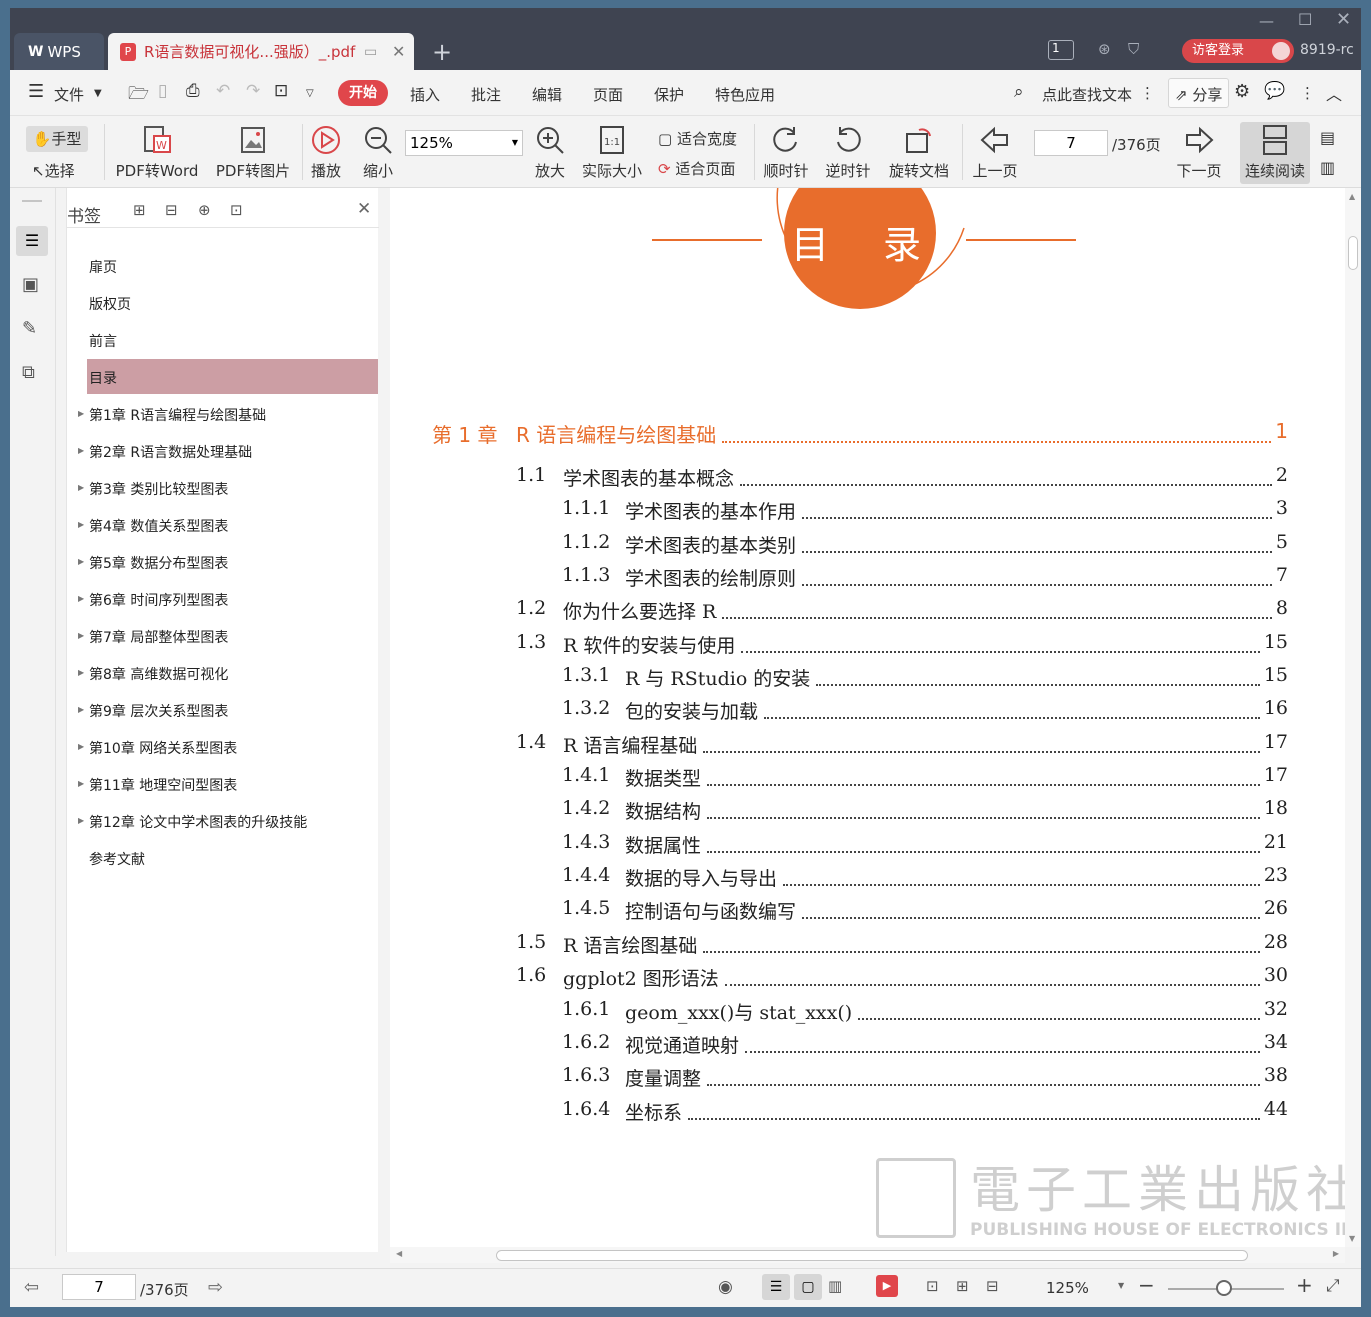  Describe the element at coordinates (925, 1044) in the screenshot. I see `toc-entry: 1.6.2 视觉通道映射 34` at that location.